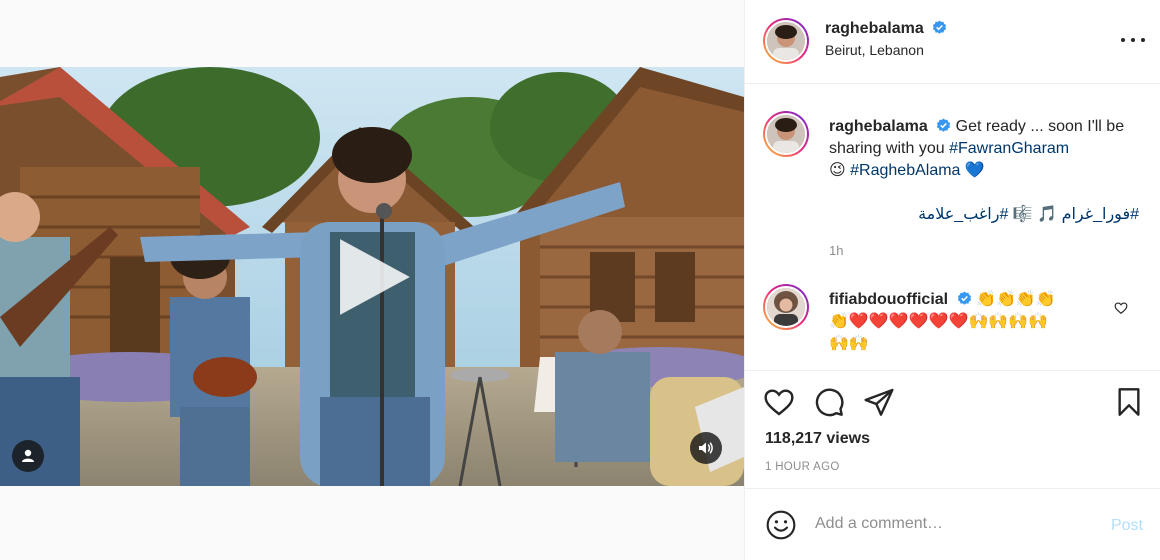 The height and width of the screenshot is (560, 1160). What do you see at coordinates (786, 134) in the screenshot?
I see `caption-avatar` at bounding box center [786, 134].